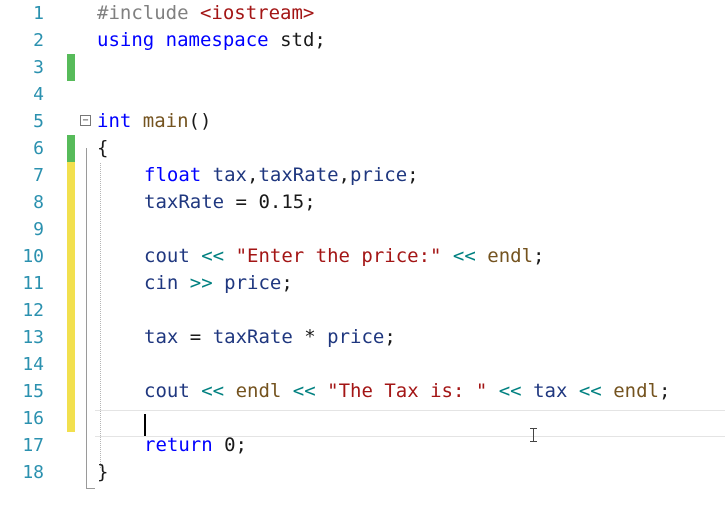 This screenshot has width=725, height=515. I want to click on punctuation: (), so click(200, 121).